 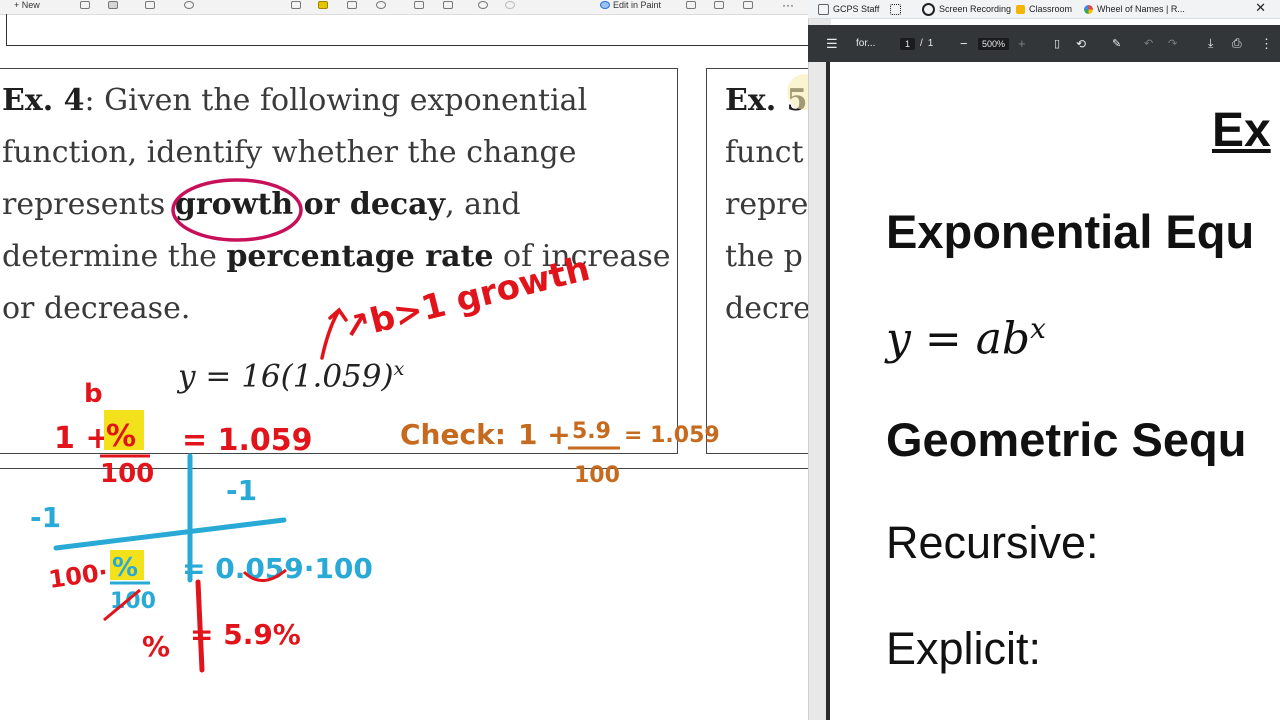 What do you see at coordinates (1260, 8) in the screenshot?
I see `close-icon: ✕` at bounding box center [1260, 8].